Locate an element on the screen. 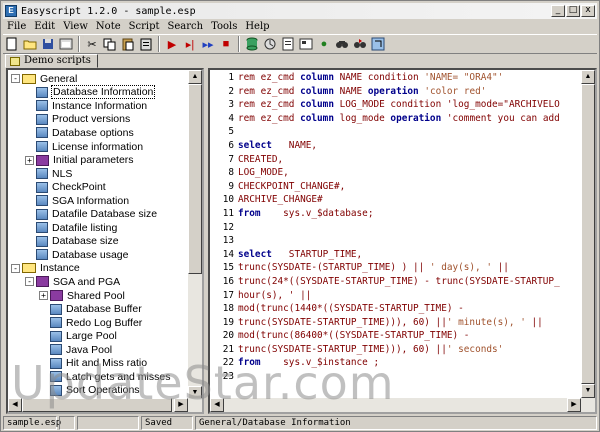  tree-item: + Initial parameters is located at coordinates (98, 160).